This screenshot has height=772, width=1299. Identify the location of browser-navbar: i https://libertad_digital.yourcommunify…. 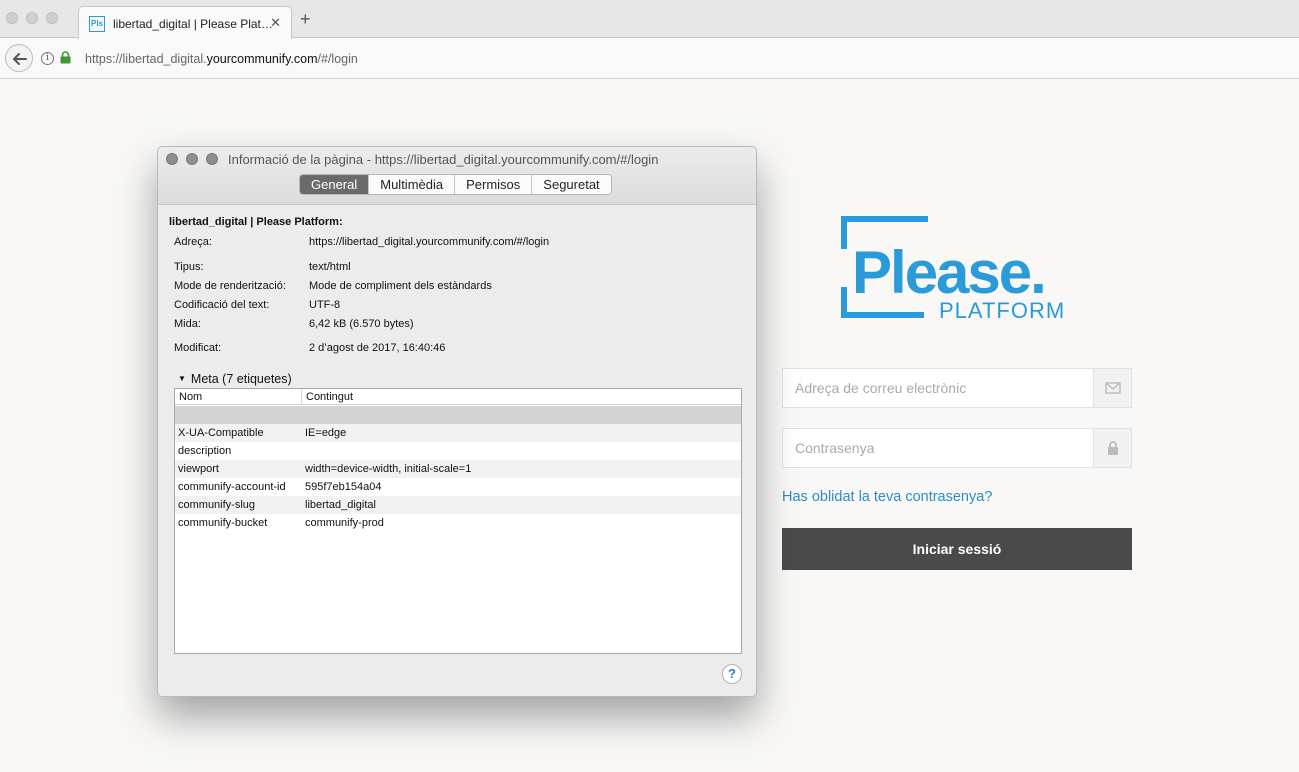
(649, 59).